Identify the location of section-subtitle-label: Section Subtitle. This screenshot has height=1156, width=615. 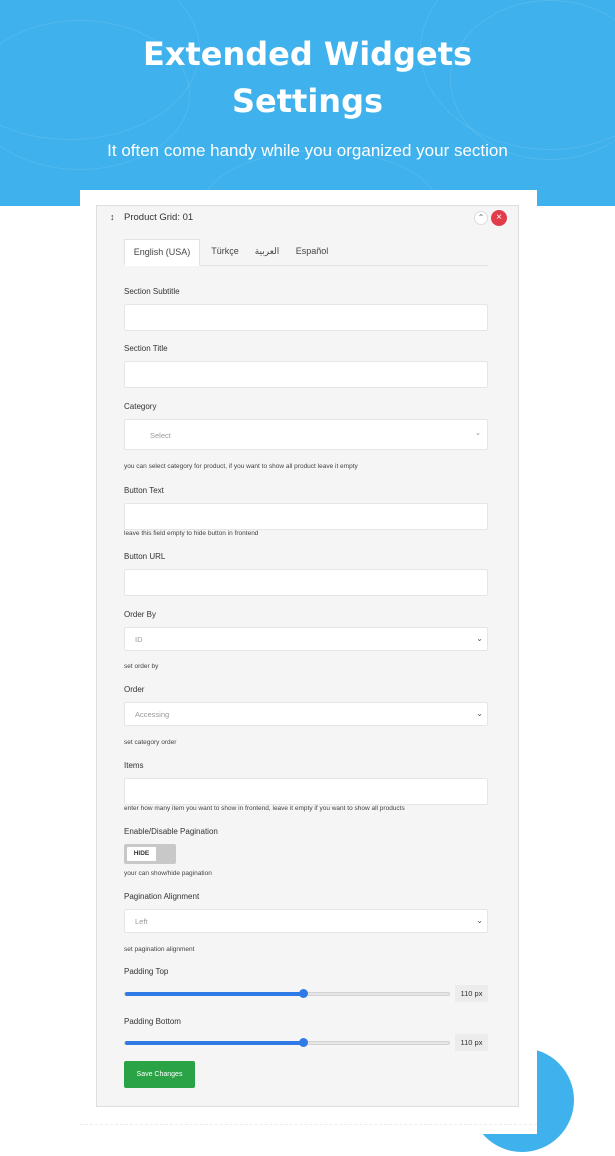
(152, 291).